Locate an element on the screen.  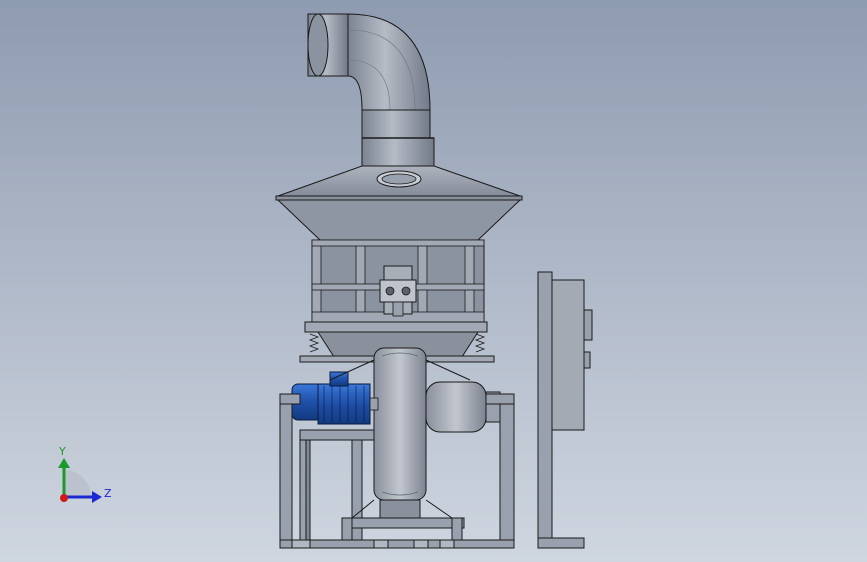
collector-hood is located at coordinates (399, 203).